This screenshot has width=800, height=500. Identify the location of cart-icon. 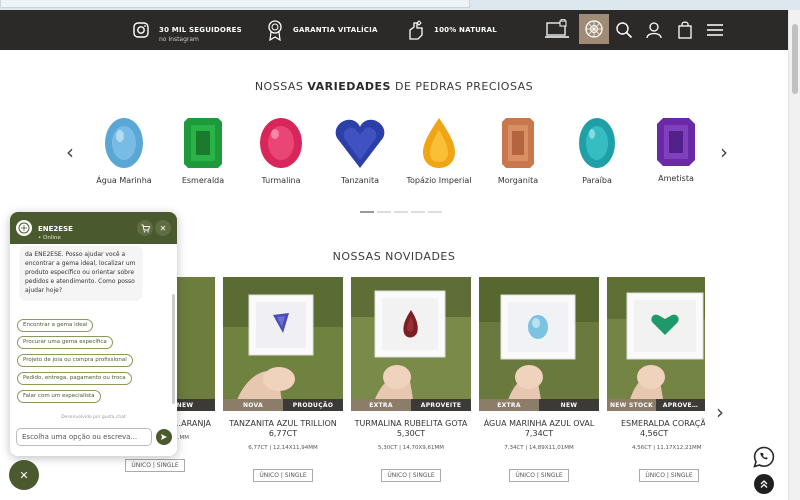
(145, 228).